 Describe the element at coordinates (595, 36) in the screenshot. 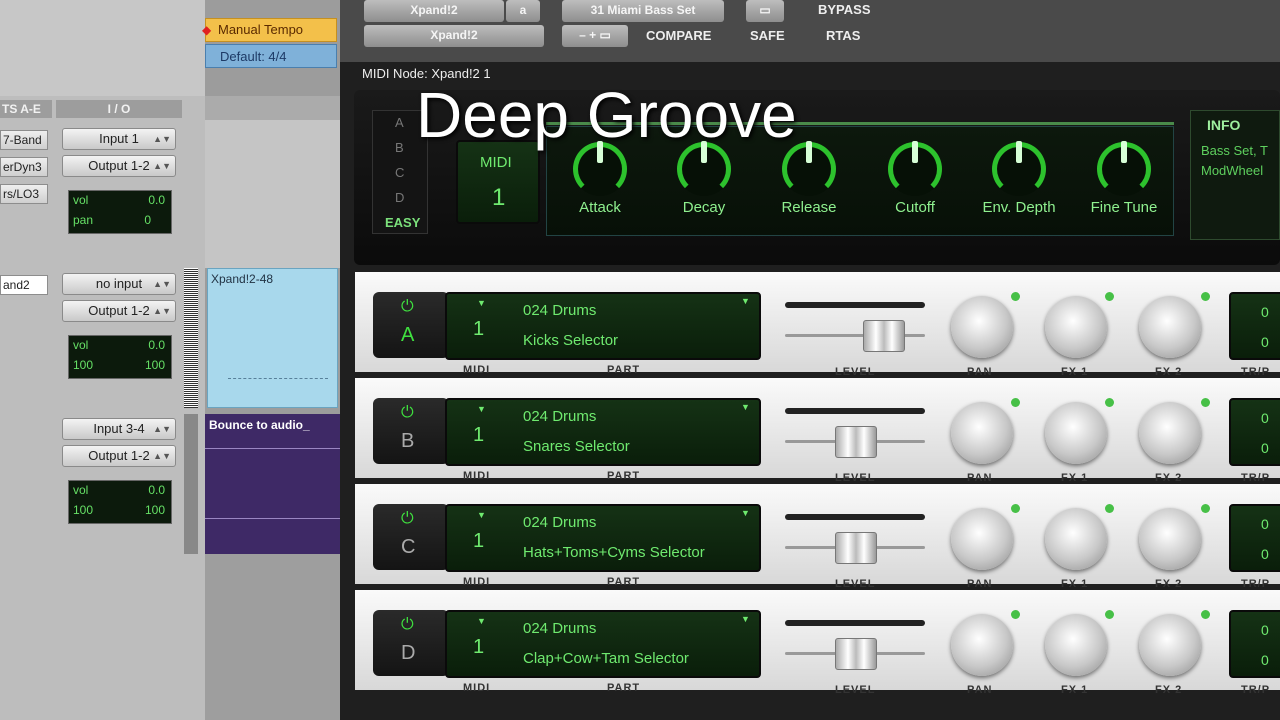

I see `preset-nav-buttons: – + ▭` at that location.